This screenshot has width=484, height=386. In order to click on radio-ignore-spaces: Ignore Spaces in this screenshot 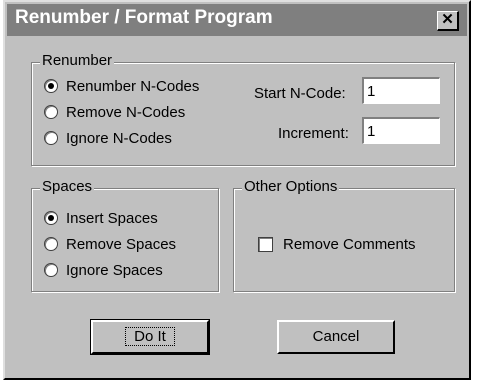, I will do `click(103, 270)`.